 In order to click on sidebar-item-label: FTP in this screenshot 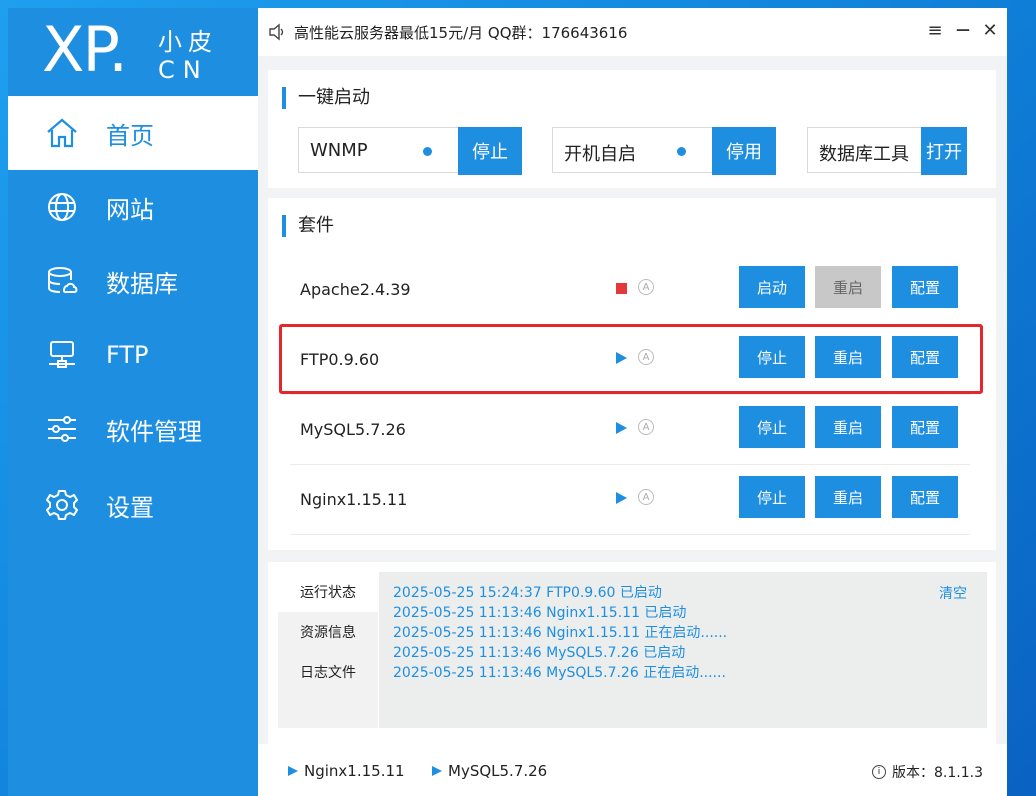, I will do `click(127, 355)`.